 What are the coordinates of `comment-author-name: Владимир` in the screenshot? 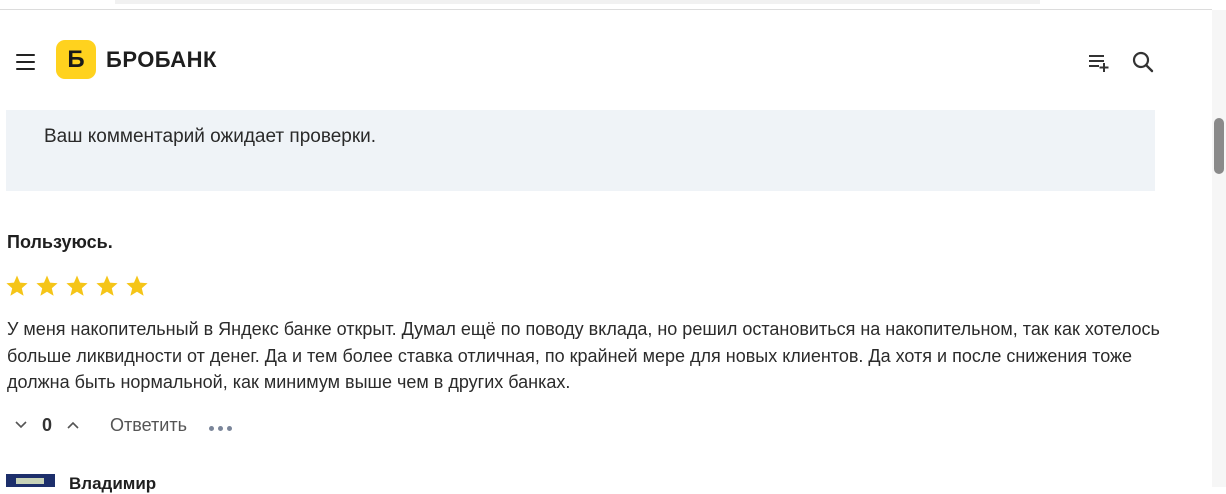 It's located at (113, 483).